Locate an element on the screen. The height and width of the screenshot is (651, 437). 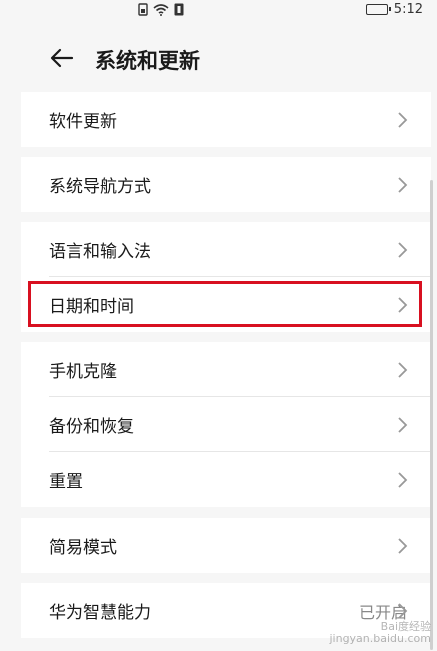
row-label: 软件更新 is located at coordinates (83, 122).